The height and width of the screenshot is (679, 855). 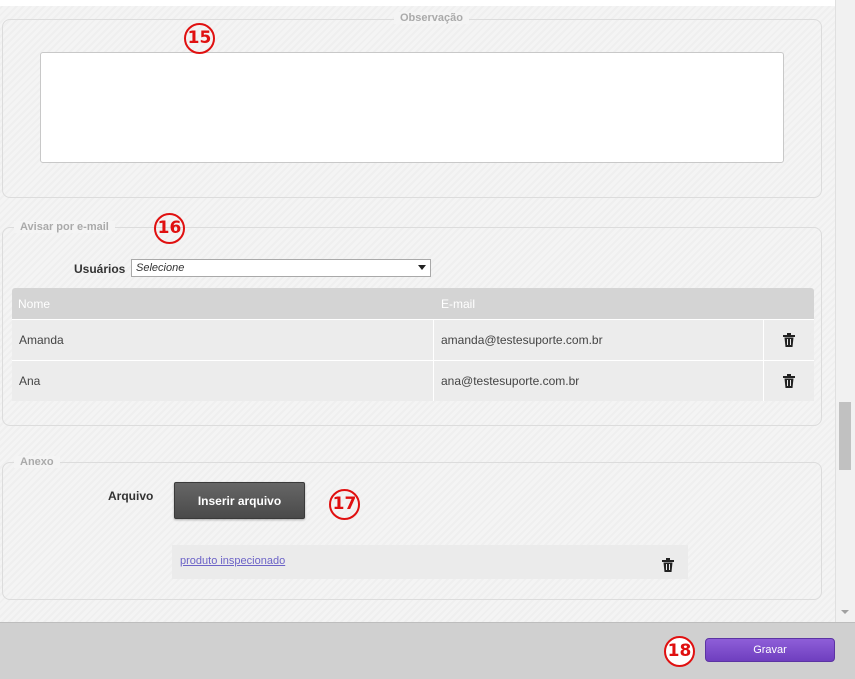 What do you see at coordinates (413, 303) in the screenshot?
I see `table-header: Nome E-mail` at bounding box center [413, 303].